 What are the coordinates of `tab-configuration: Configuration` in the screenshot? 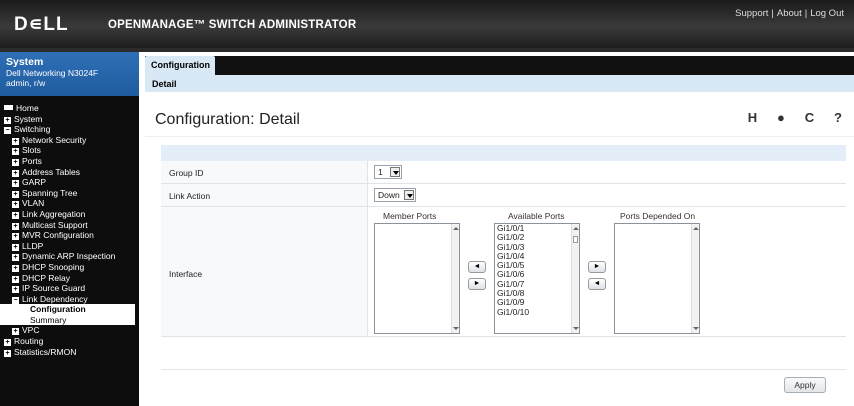 It's located at (180, 65).